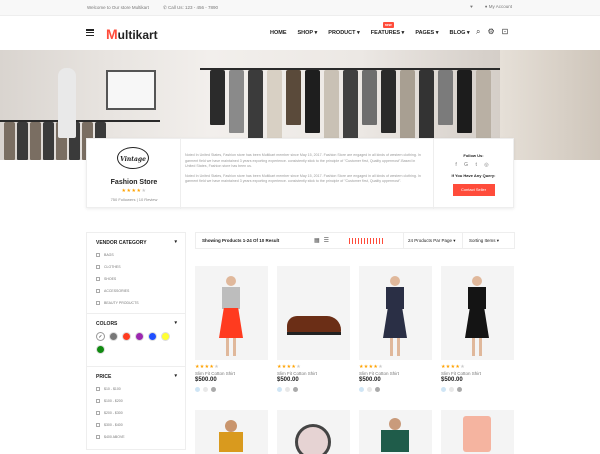 This screenshot has height=454, width=600. I want to click on grid-view-icon: ▦, so click(317, 240).